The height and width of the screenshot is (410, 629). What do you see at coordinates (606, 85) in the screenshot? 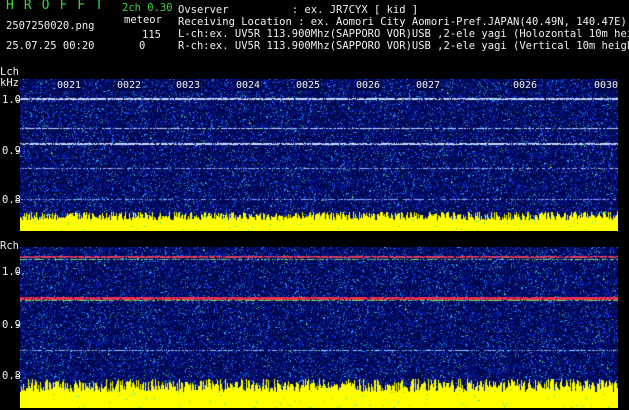
I see `time-label: 0030` at bounding box center [606, 85].